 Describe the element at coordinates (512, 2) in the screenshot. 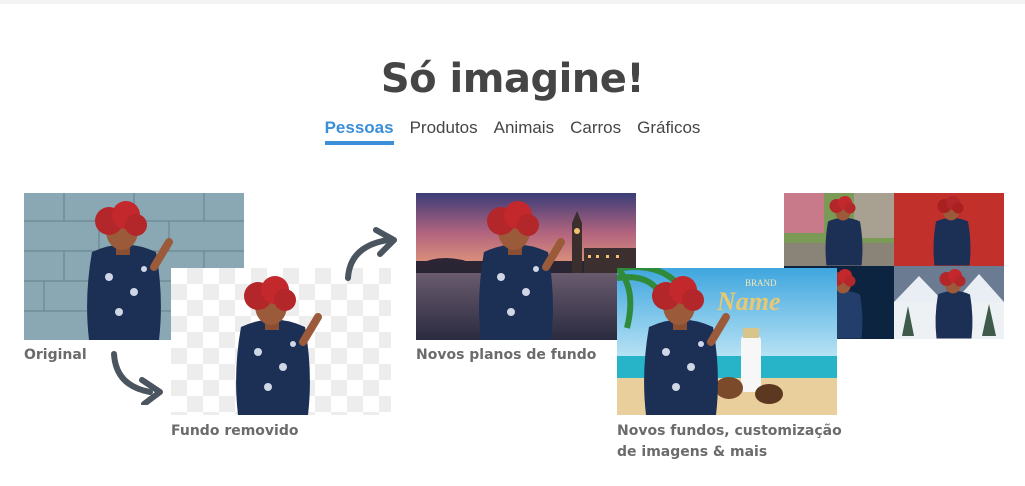

I see `top-divider` at that location.